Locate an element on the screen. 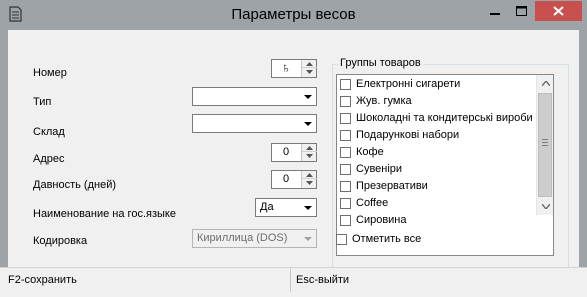 The width and height of the screenshot is (587, 297). state-language-name-value: Да is located at coordinates (267, 207).